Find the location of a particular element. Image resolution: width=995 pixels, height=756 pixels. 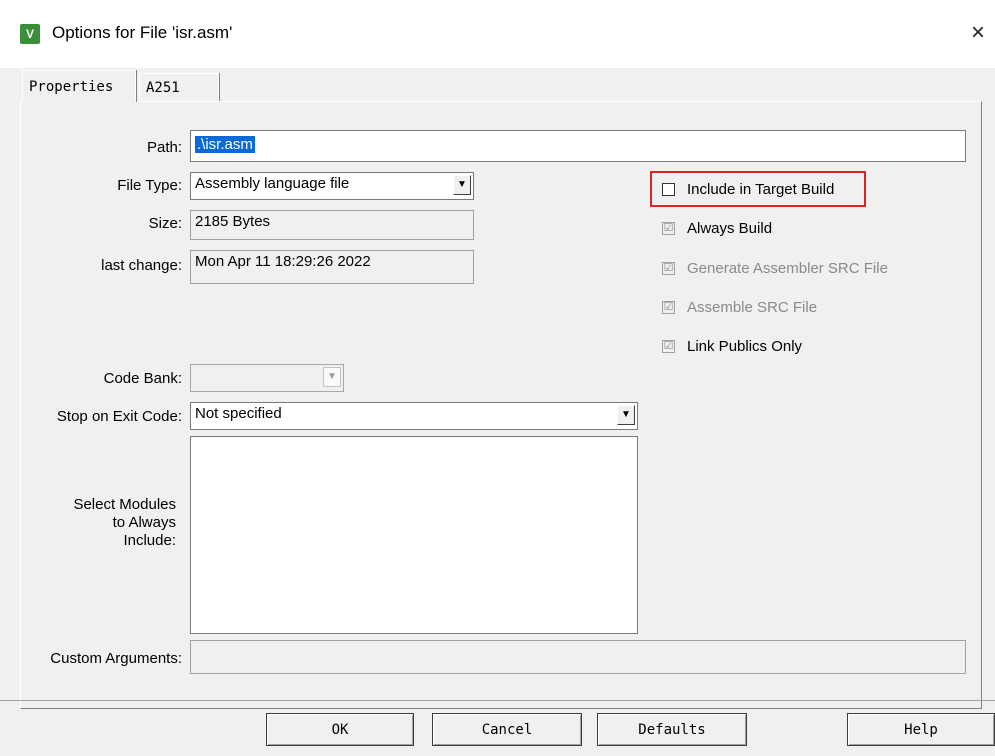

last-change-label: last change: is located at coordinates (141, 265).